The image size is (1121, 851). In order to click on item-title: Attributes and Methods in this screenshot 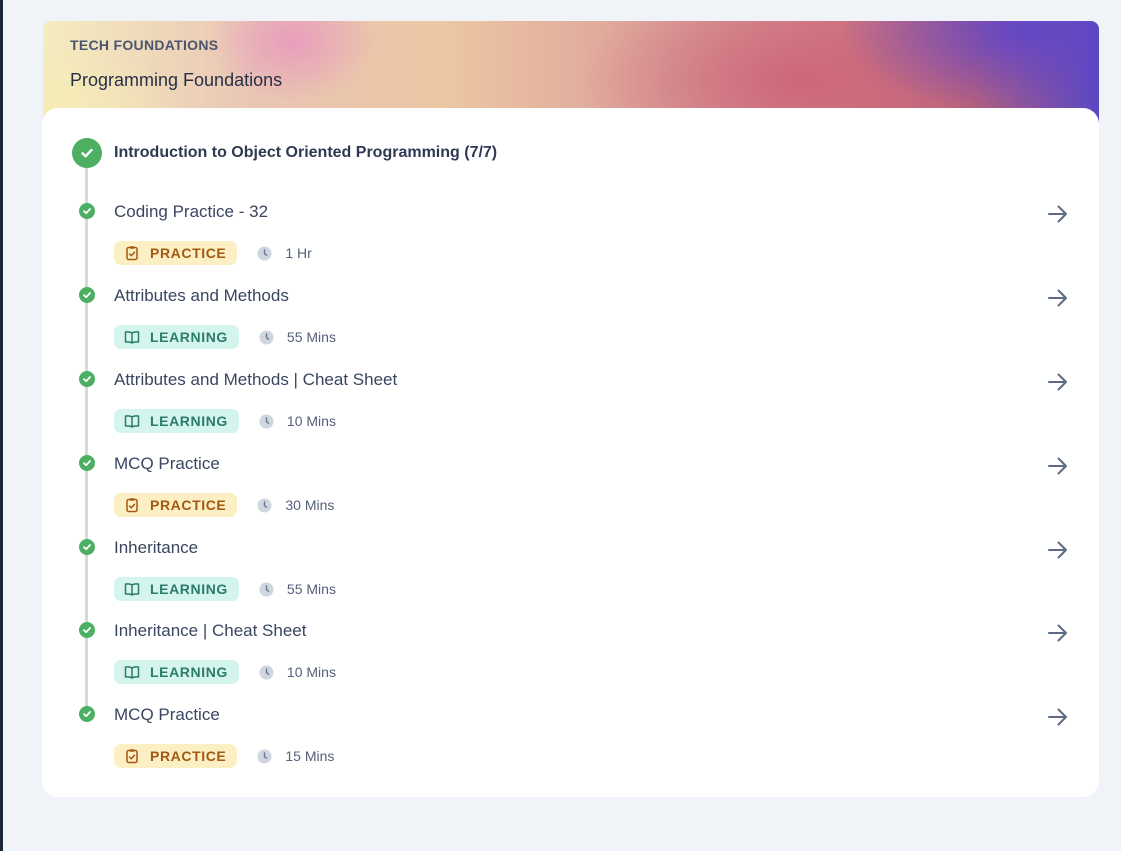, I will do `click(201, 296)`.